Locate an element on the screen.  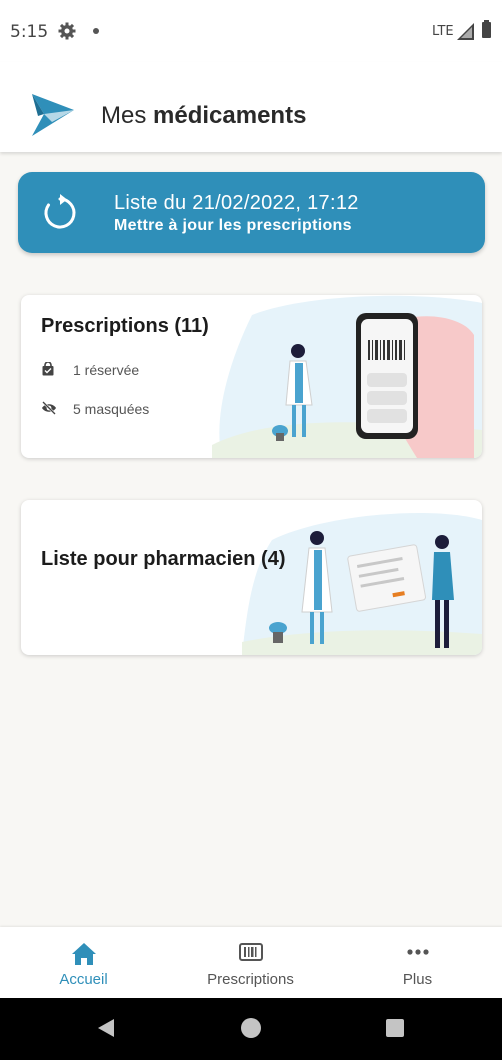
bottom-navigation: Accueil Prescriptions Plus is located at coordinates (251, 962).